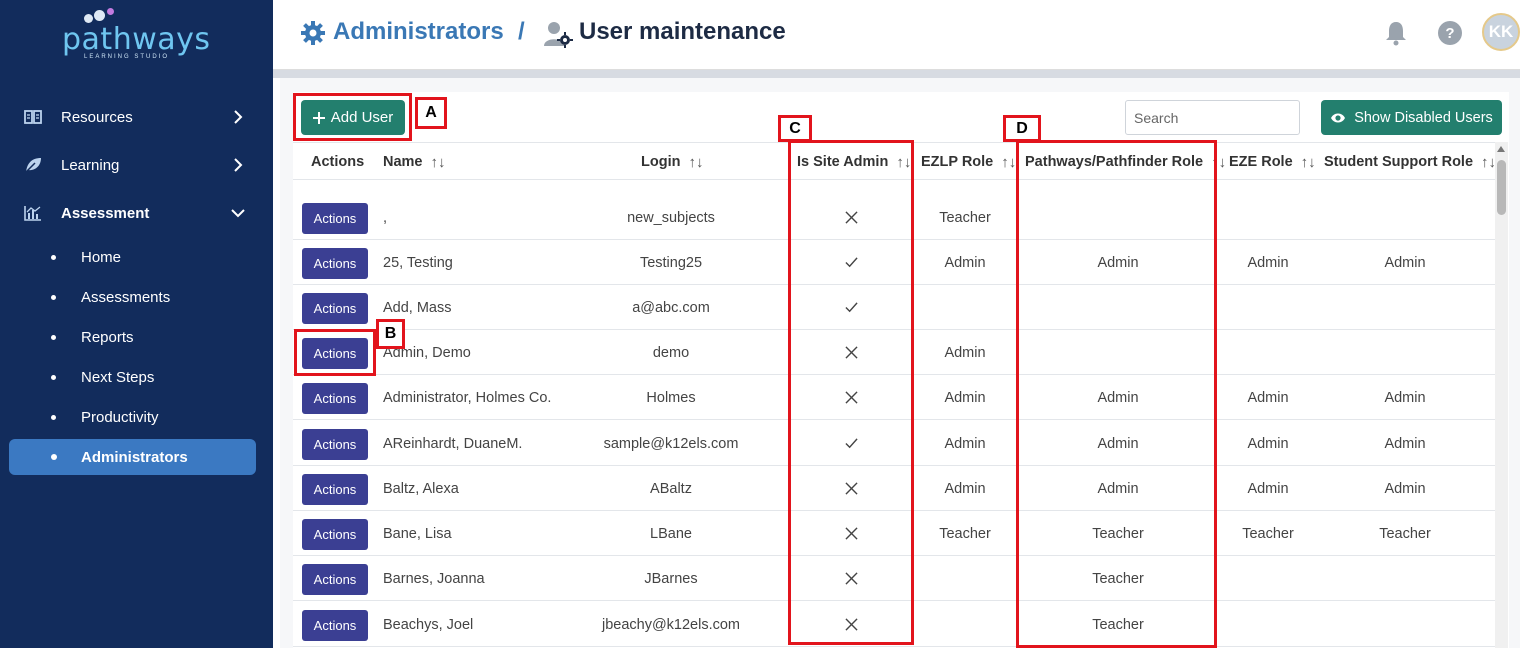 The height and width of the screenshot is (648, 1520). I want to click on sidebar-subitem-label: Administrators, so click(134, 457).